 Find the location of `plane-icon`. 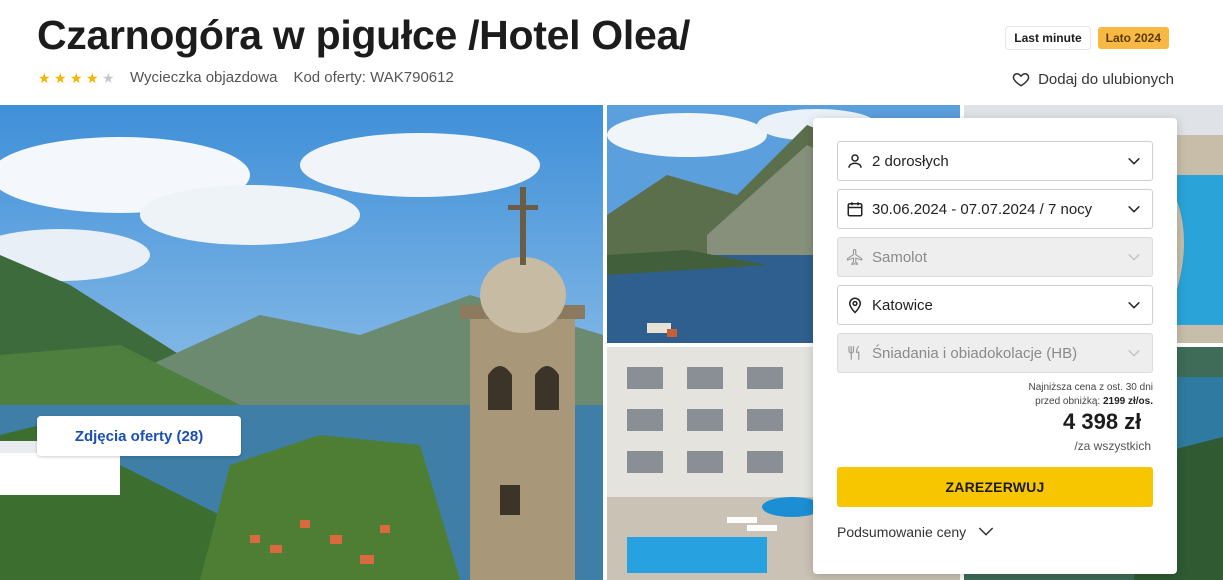

plane-icon is located at coordinates (855, 257).